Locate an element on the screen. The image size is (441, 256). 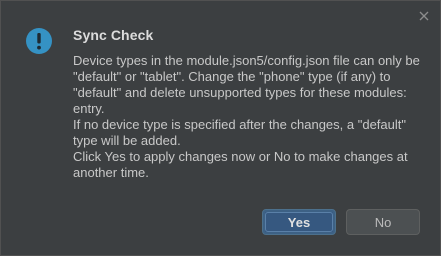
no-button-label: No is located at coordinates (383, 222).